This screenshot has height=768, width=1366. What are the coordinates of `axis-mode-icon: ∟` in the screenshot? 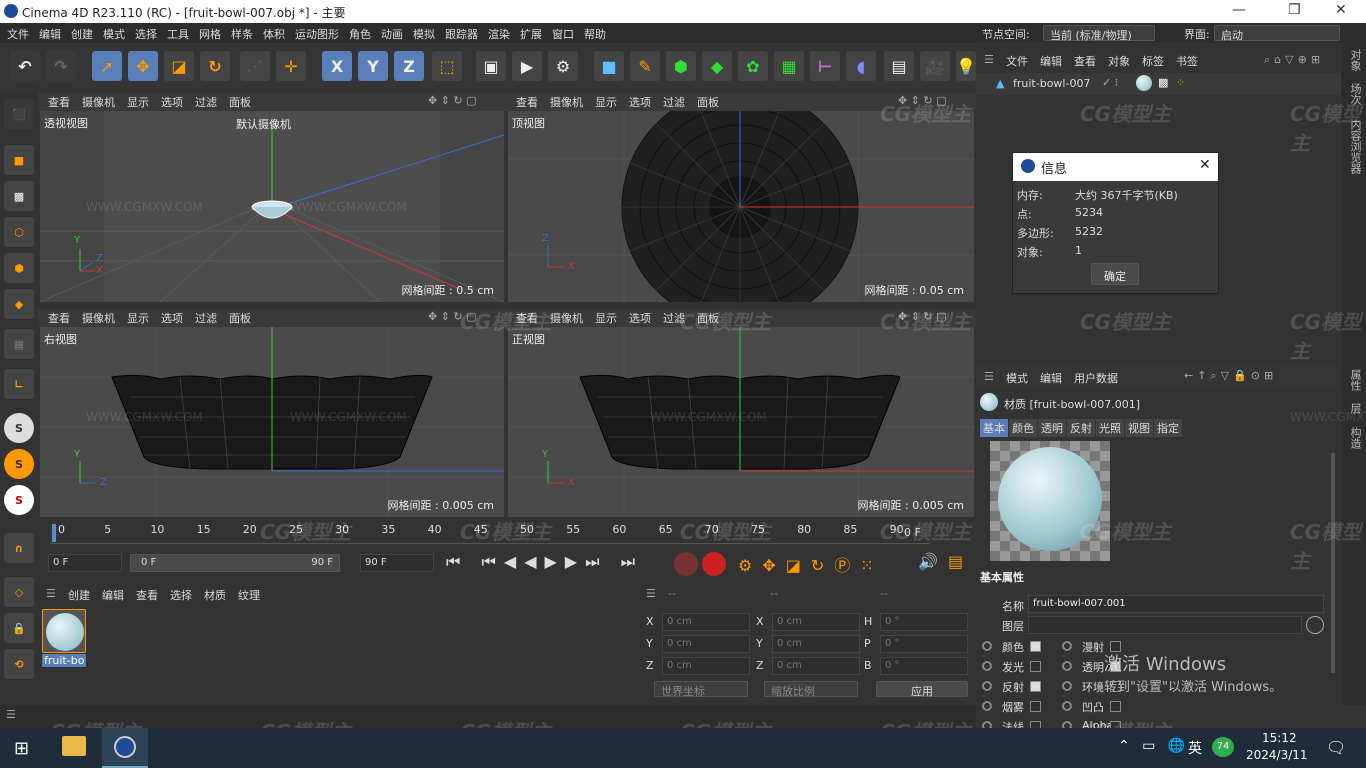 It's located at (19, 384).